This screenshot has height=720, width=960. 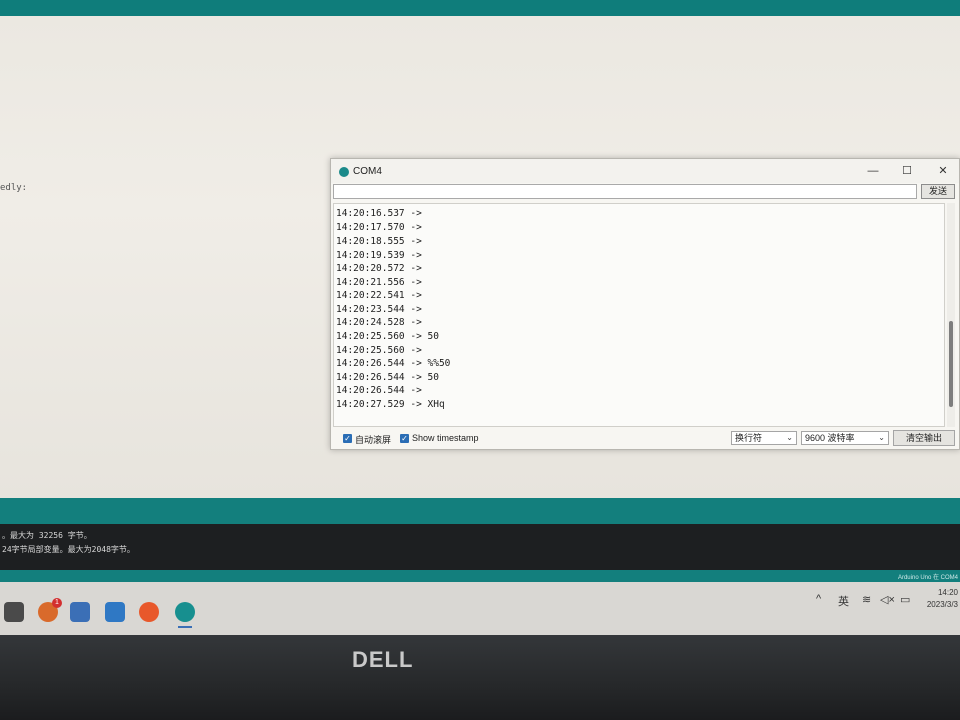 I want to click on send-button: 发送, so click(x=938, y=191).